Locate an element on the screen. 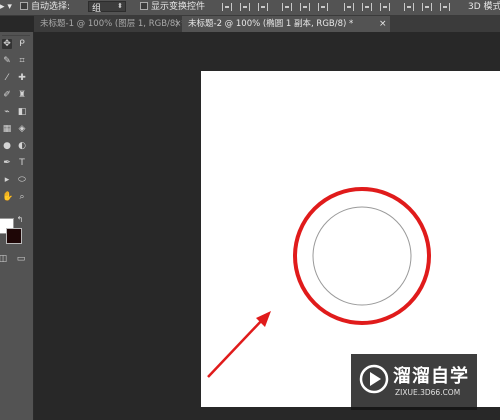  watermark-url: ZIXUE.3D66.COM is located at coordinates (428, 392).